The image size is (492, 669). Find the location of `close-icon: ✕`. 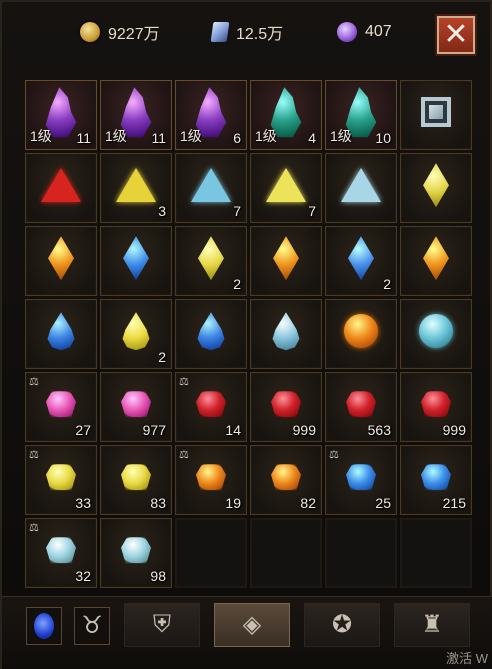

close-icon: ✕ is located at coordinates (456, 34).